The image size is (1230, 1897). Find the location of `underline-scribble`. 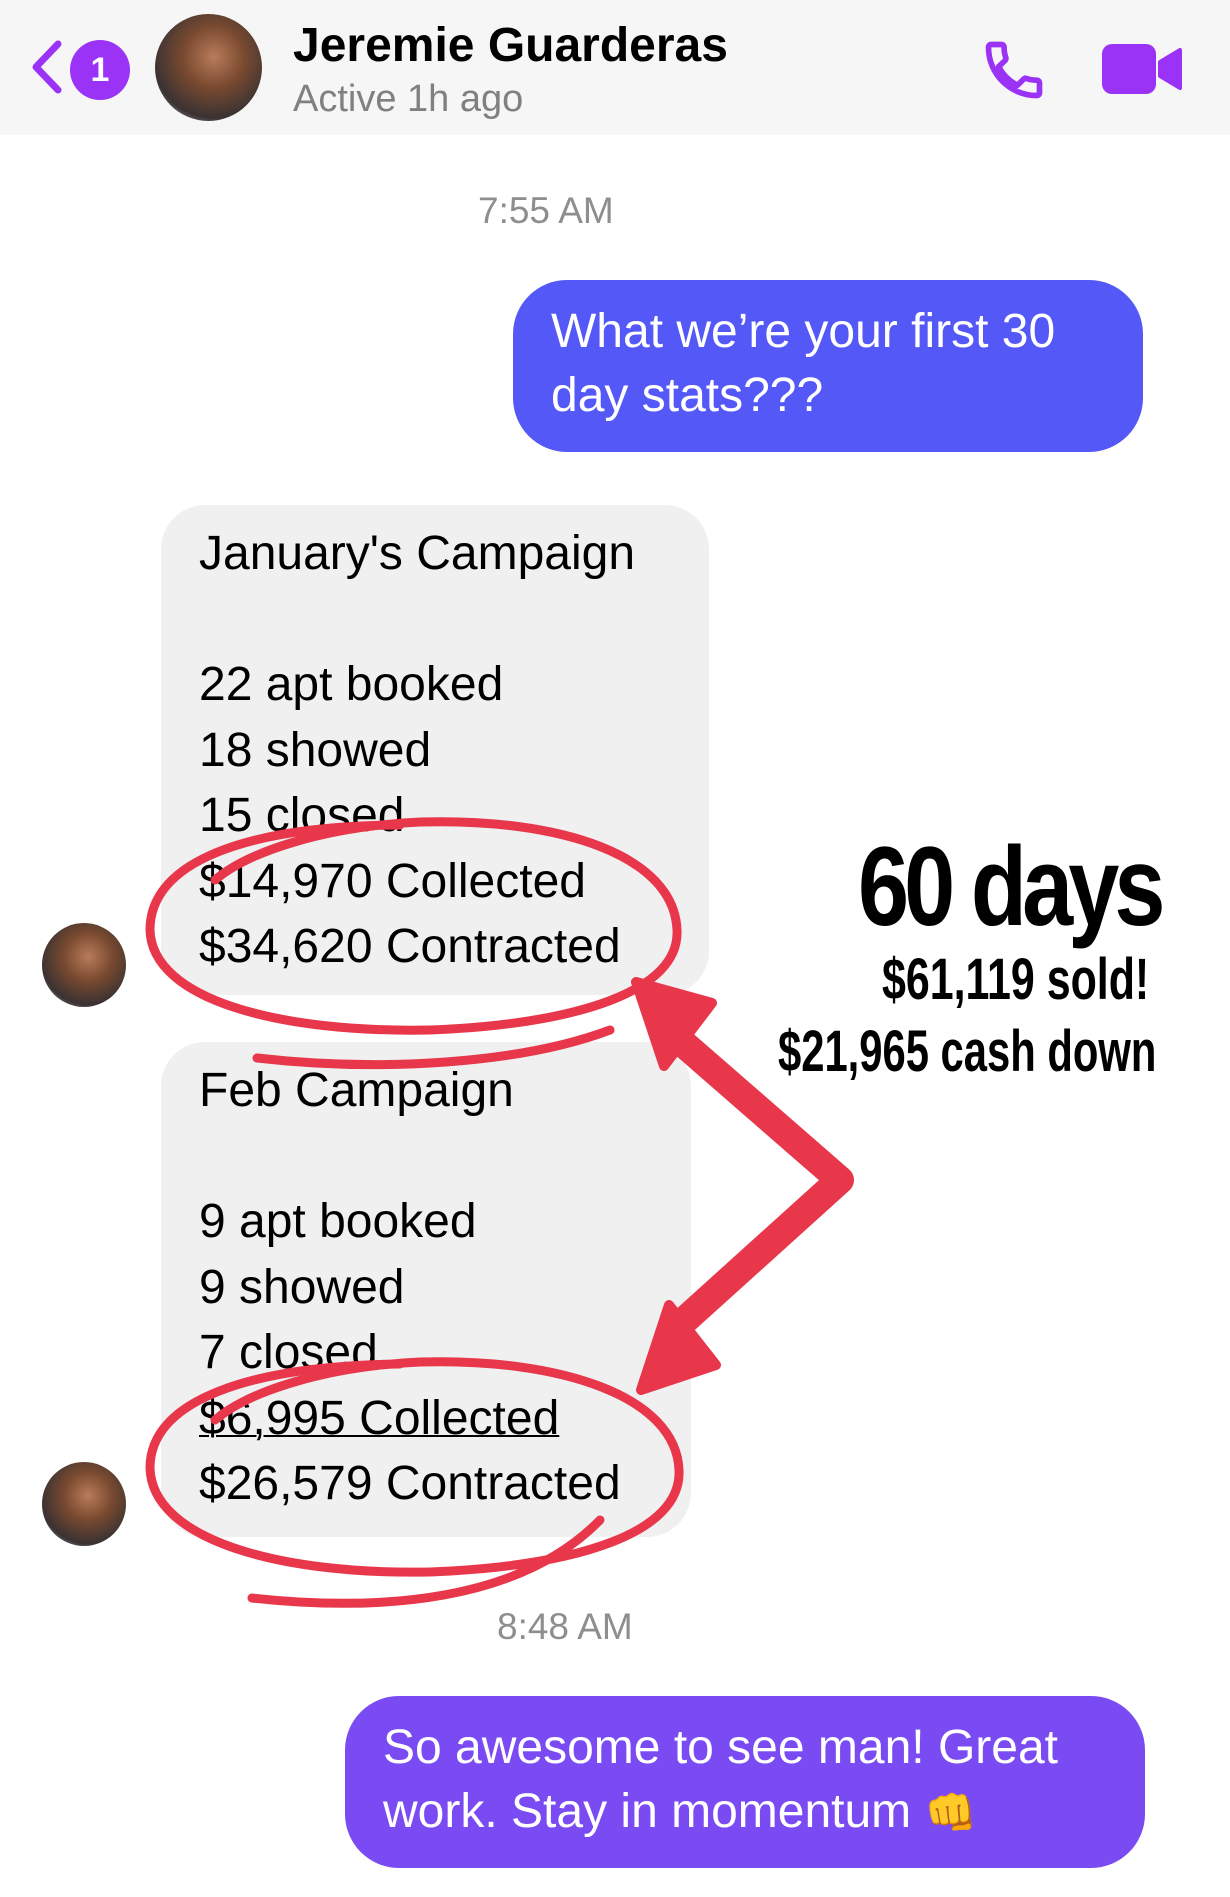

underline-scribble is located at coordinates (433, 1047).